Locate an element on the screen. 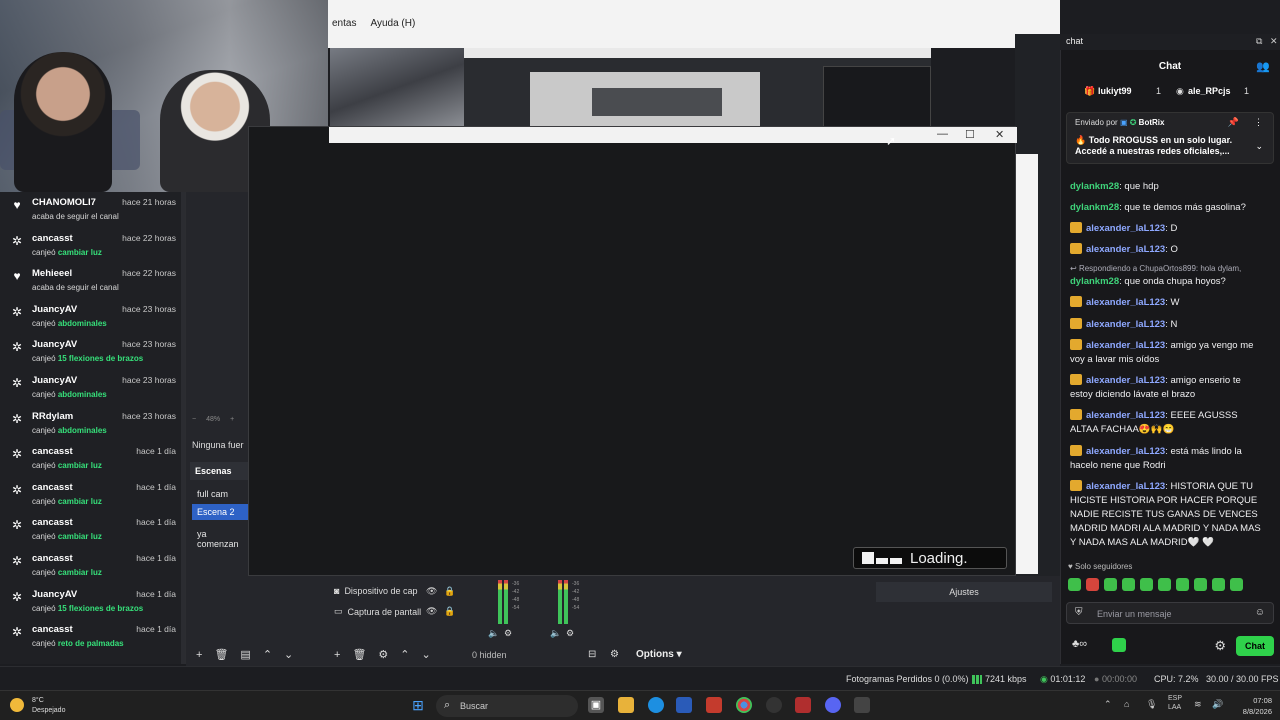 Image resolution: width=1280 pixels, height=720 pixels. weather-status: Despejado is located at coordinates (49, 710).